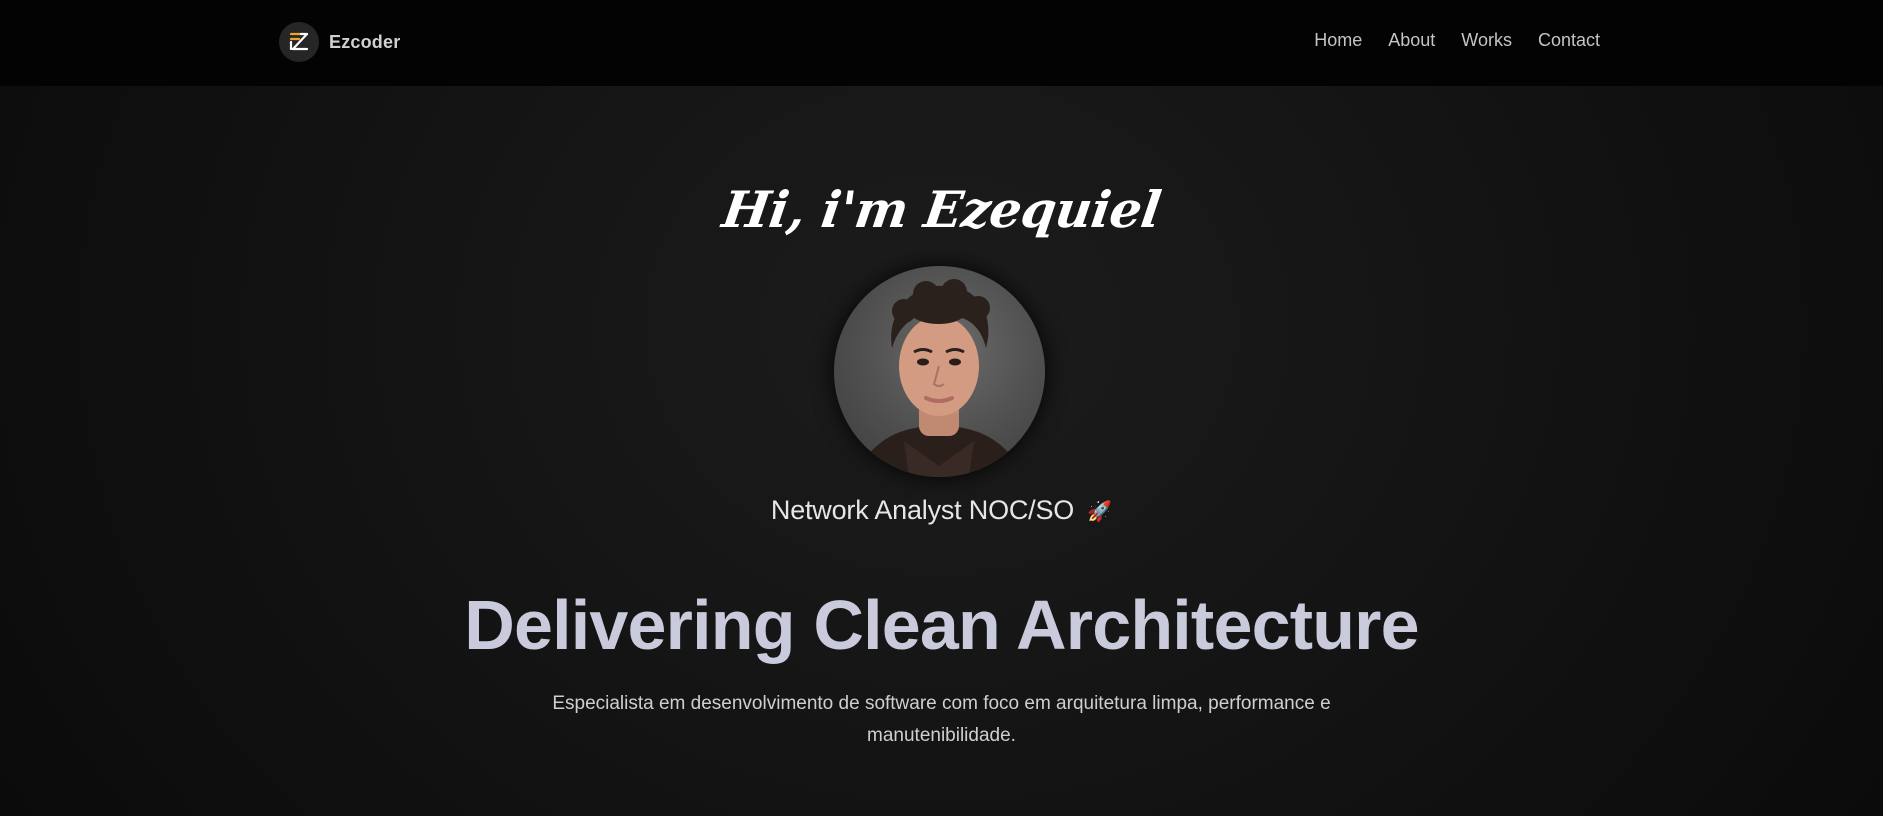 The image size is (1883, 816). I want to click on hero-headline: Delivering Clean Architecture, so click(941, 625).